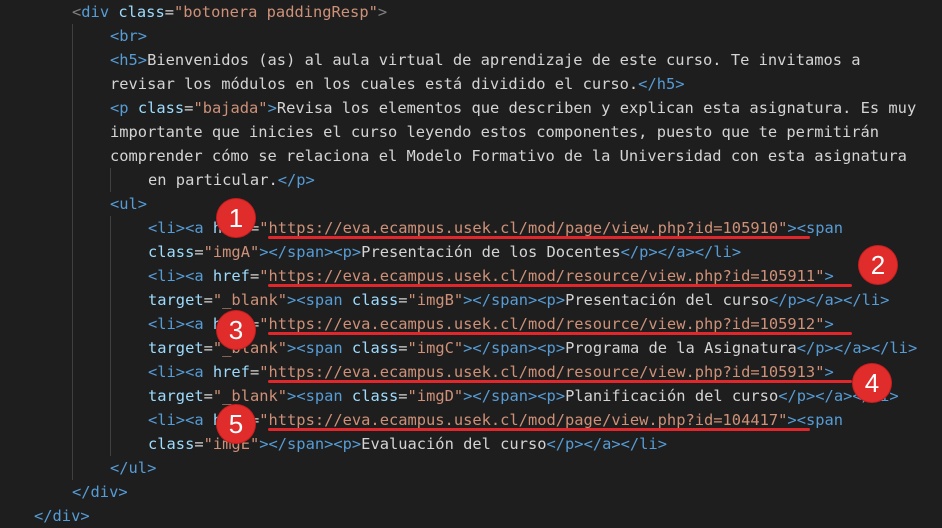 The width and height of the screenshot is (942, 528). Describe the element at coordinates (129, 36) in the screenshot. I see `code-line: <br>` at that location.